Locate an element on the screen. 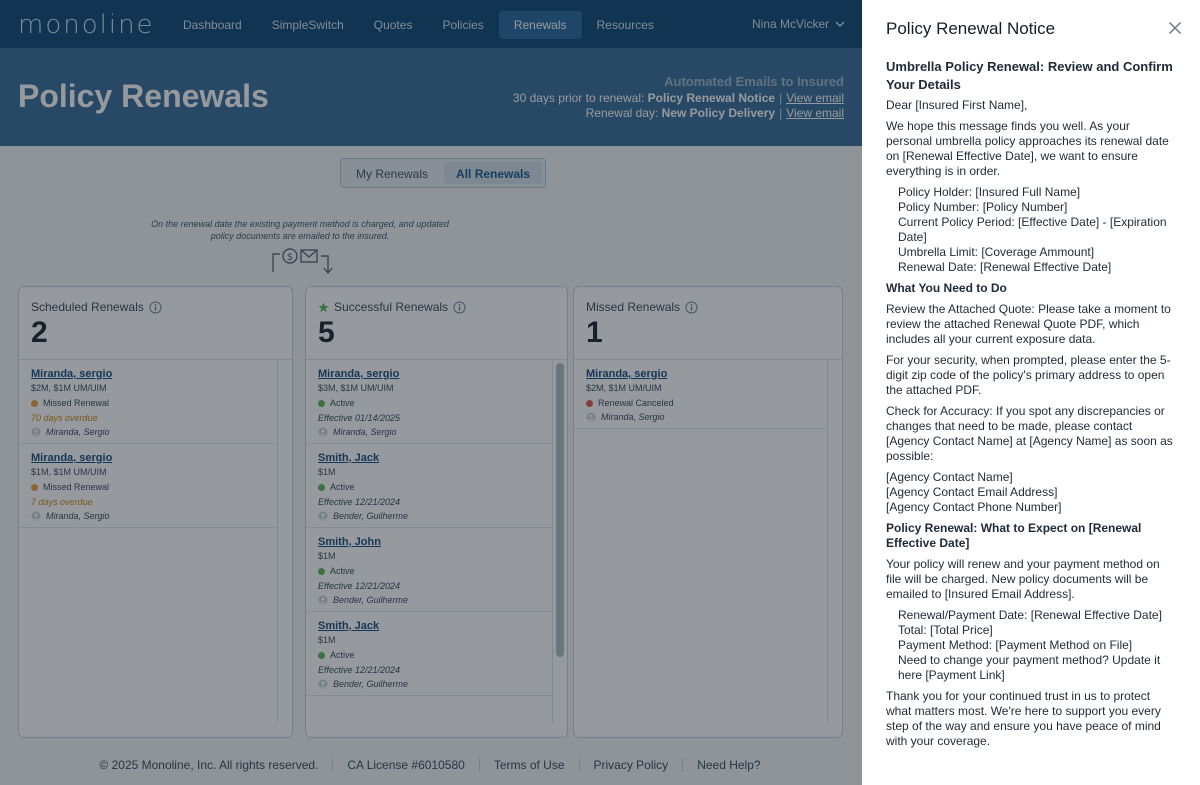 Image resolution: width=1200 pixels, height=785 pixels. list-item: Renewal Date: [Renewal Effective Date] is located at coordinates (1005, 267).